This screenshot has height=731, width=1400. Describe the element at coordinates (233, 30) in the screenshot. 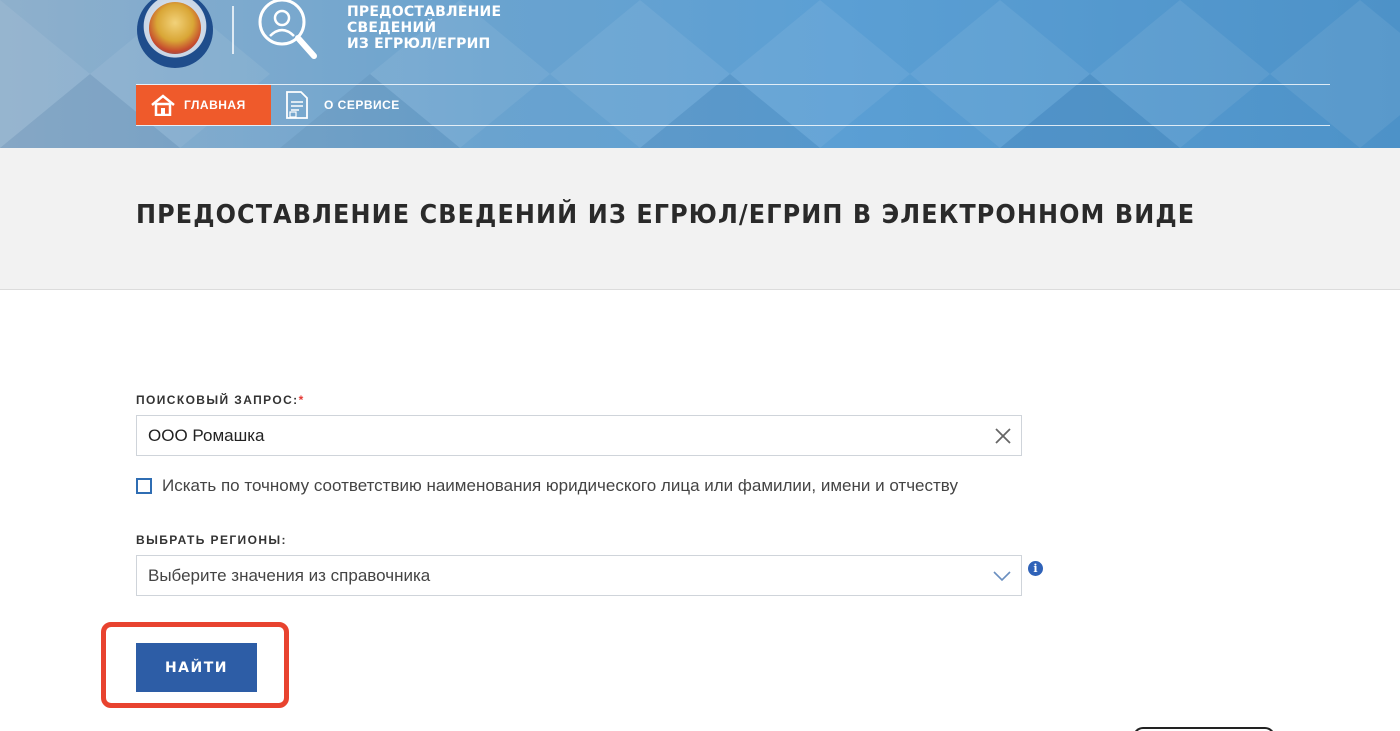

I see `logo-divider` at that location.